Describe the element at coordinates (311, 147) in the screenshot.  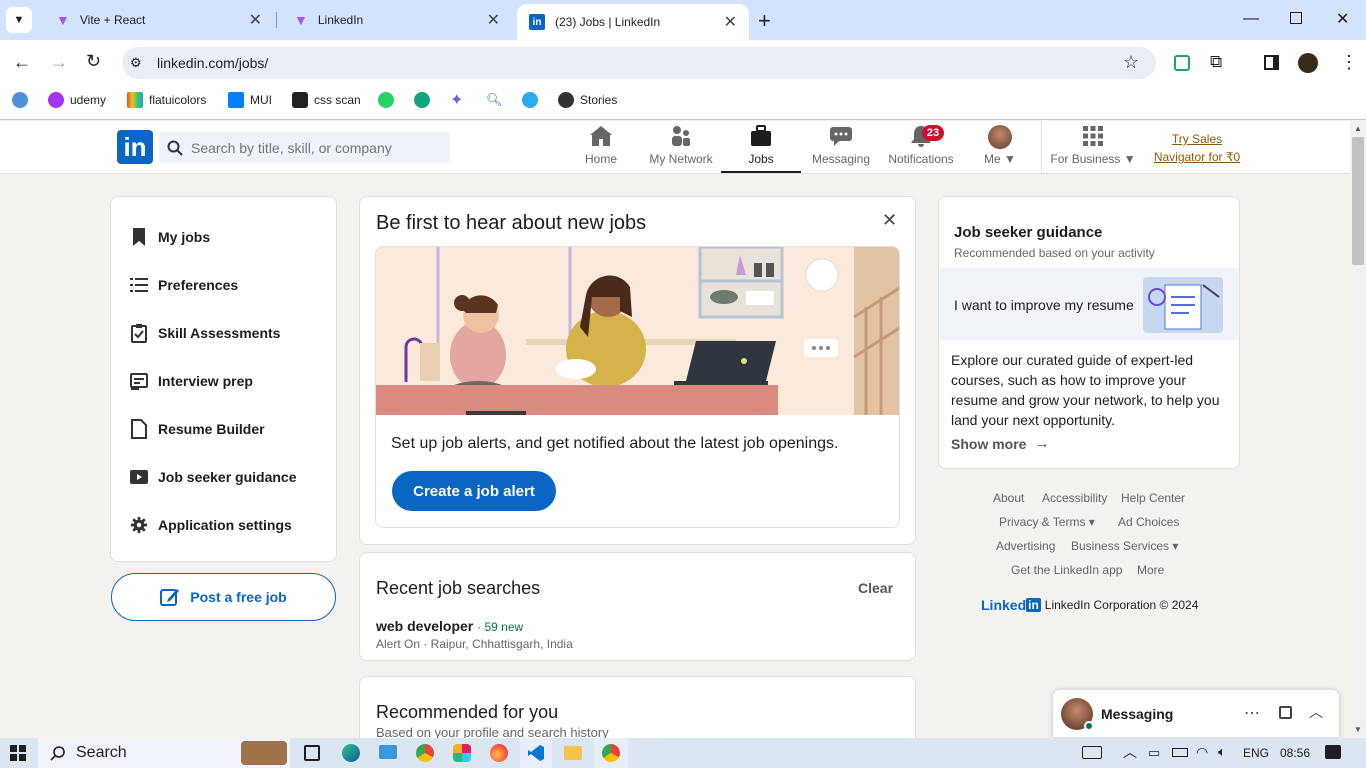
I see `search-input` at that location.